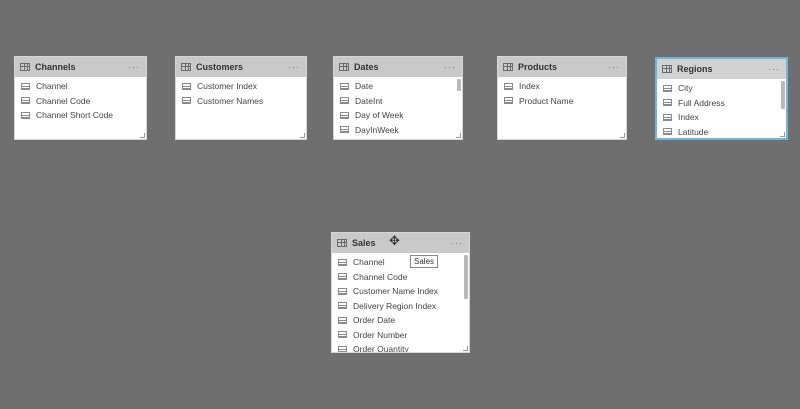 This screenshot has width=800, height=409. I want to click on table-header-customers: Customers ···, so click(241, 67).